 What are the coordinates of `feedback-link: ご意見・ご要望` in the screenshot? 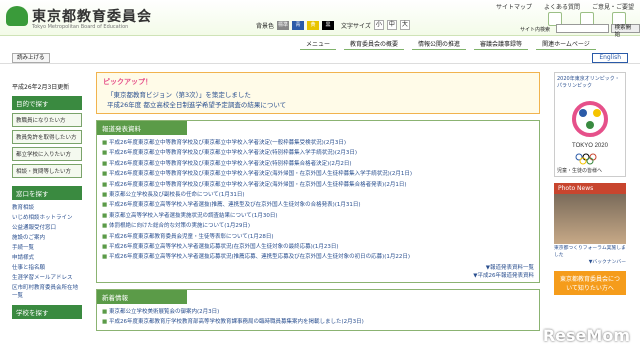 It's located at (613, 6).